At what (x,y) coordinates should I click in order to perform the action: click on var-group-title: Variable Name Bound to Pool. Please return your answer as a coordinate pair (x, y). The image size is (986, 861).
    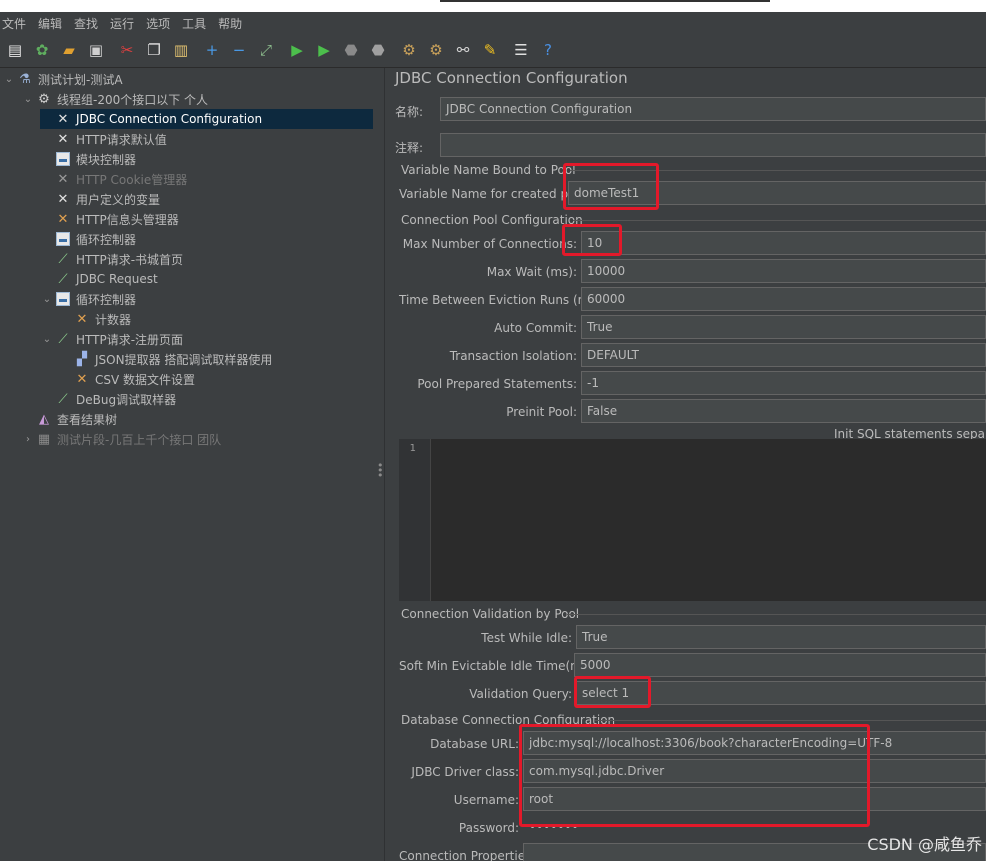
    Looking at the image, I should click on (488, 170).